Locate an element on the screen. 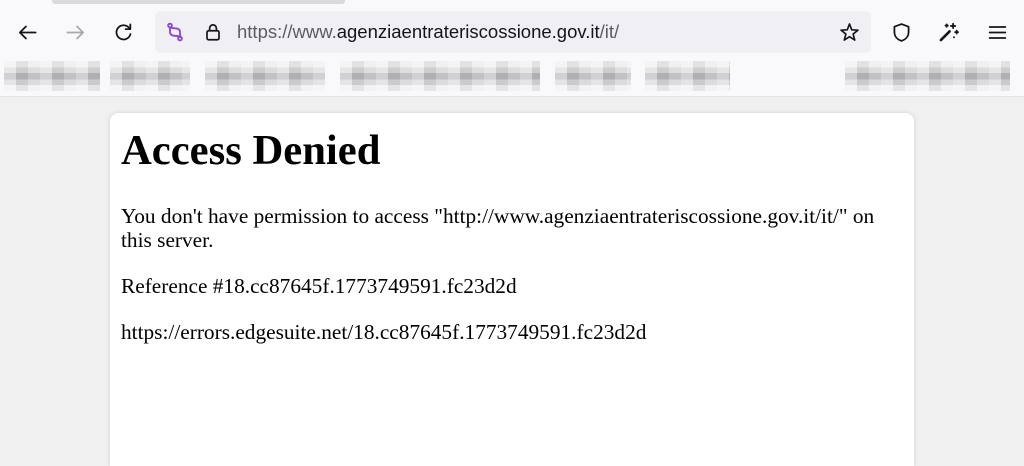 The height and width of the screenshot is (466, 1024). hamburger-menu-icon is located at coordinates (997, 32).